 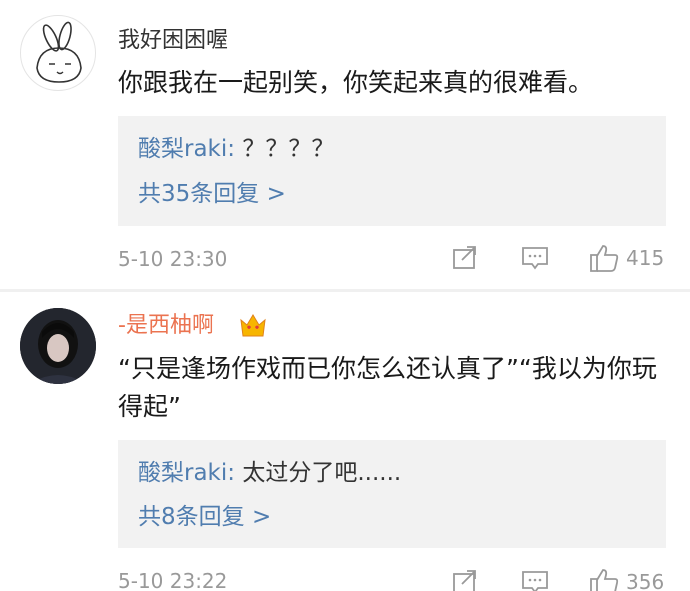 What do you see at coordinates (392, 494) in the screenshot?
I see `reply-preview: 酸梨raki: 太过分了吧...... 共8条回复 >` at bounding box center [392, 494].